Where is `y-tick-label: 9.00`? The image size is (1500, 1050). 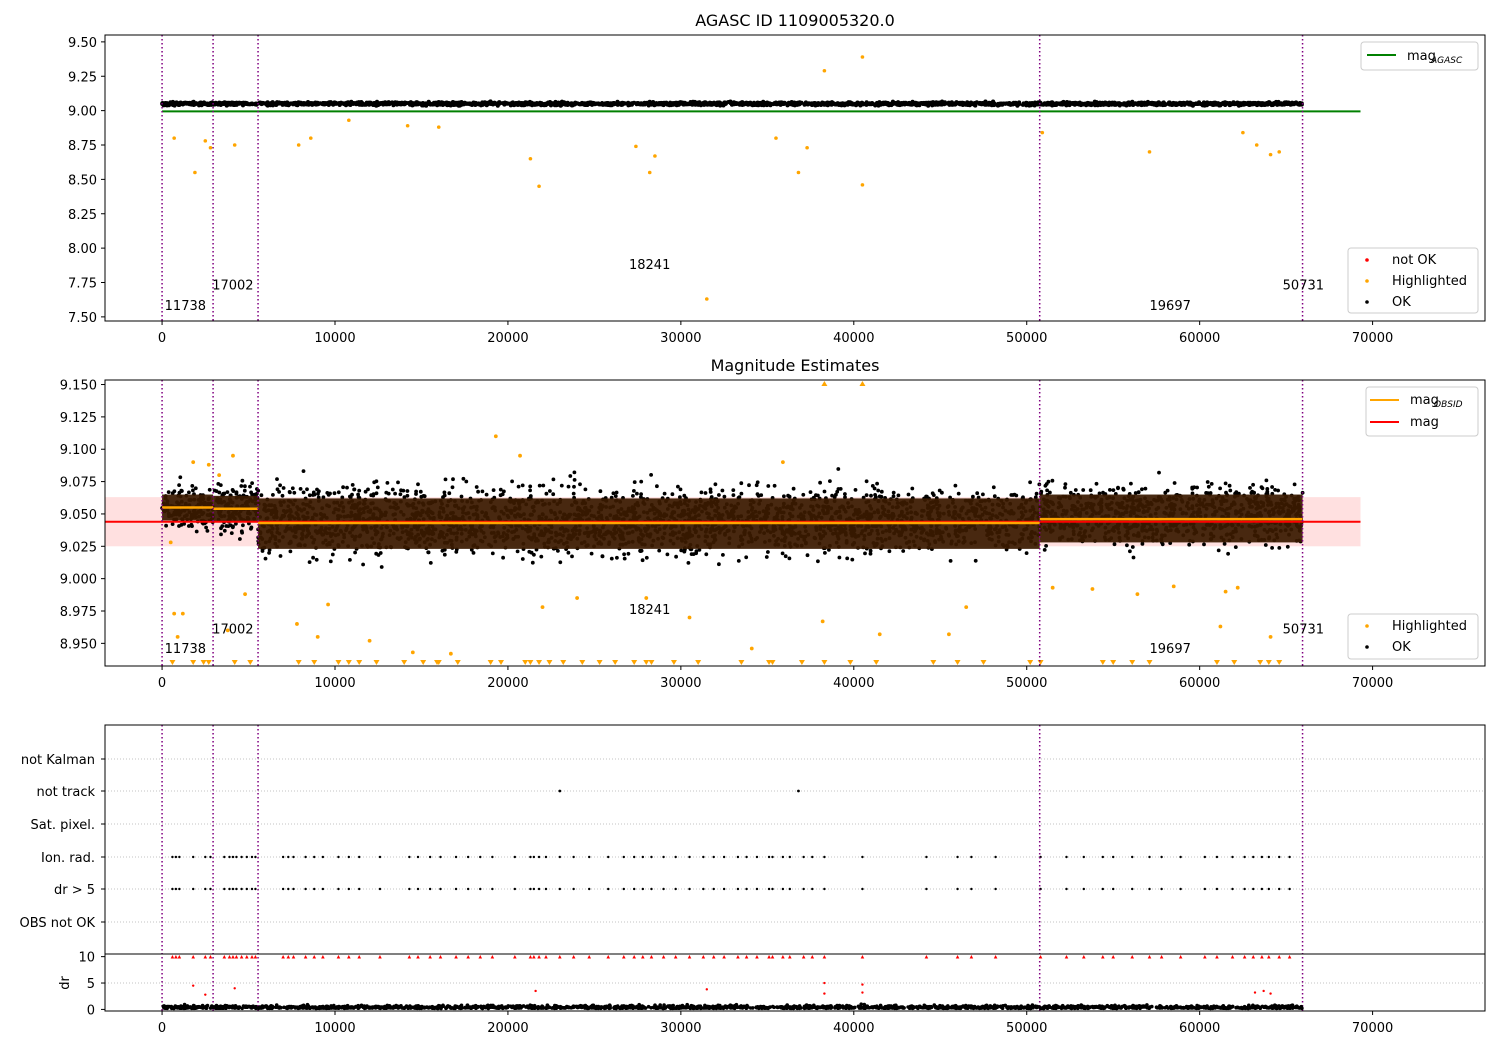
y-tick-label: 9.00 is located at coordinates (82, 112).